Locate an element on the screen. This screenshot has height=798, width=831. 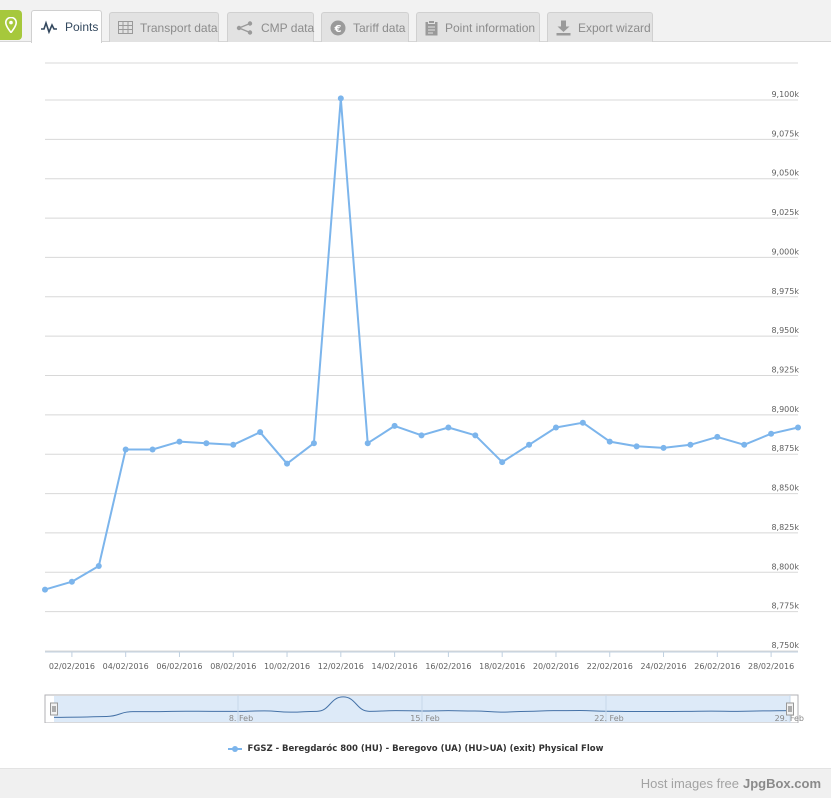
x-tick-label: 16/02/2016 is located at coordinates (448, 666).